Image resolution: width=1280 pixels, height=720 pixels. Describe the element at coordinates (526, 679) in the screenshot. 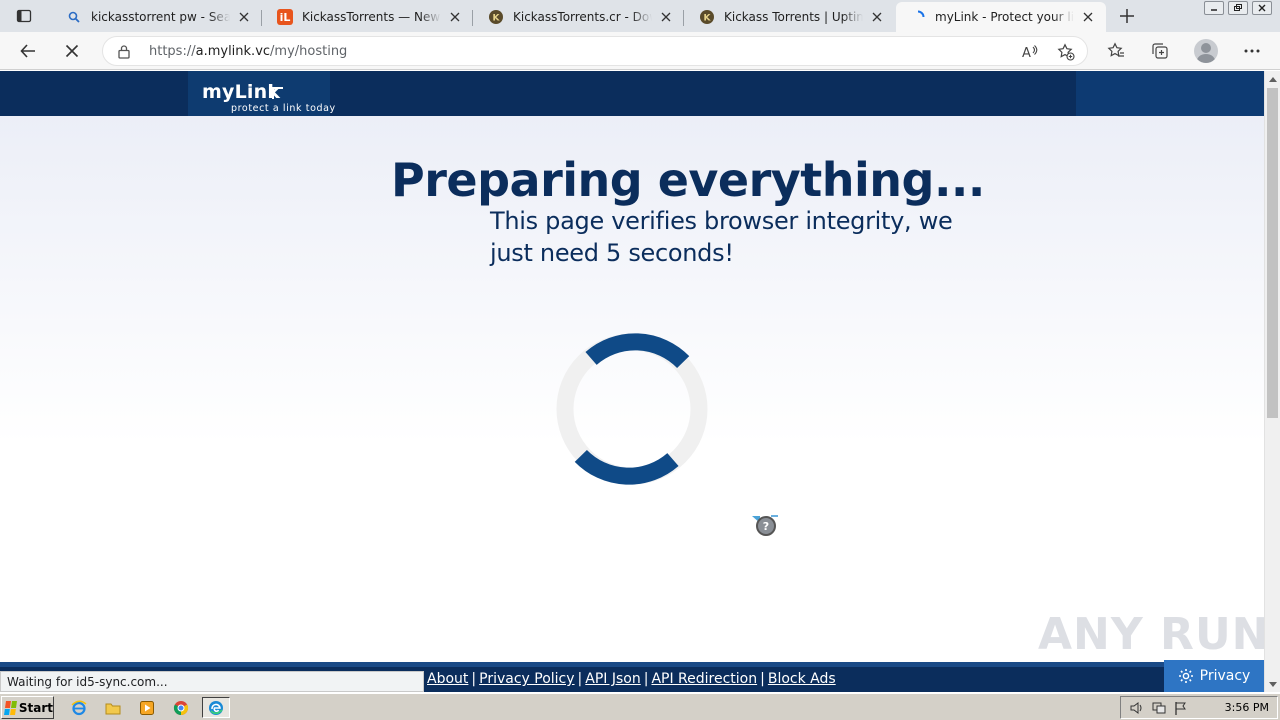

I see `footer-link-privacy-policy: Privacy Policy` at that location.